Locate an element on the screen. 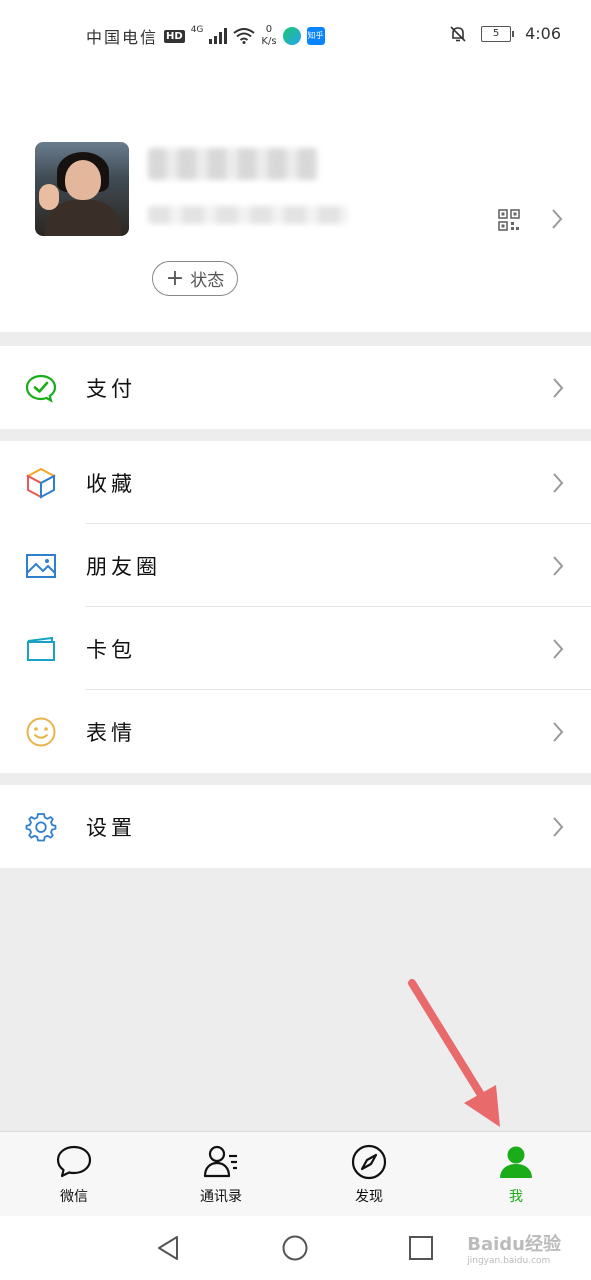 The width and height of the screenshot is (591, 1280). contacts-icon is located at coordinates (220, 1161).